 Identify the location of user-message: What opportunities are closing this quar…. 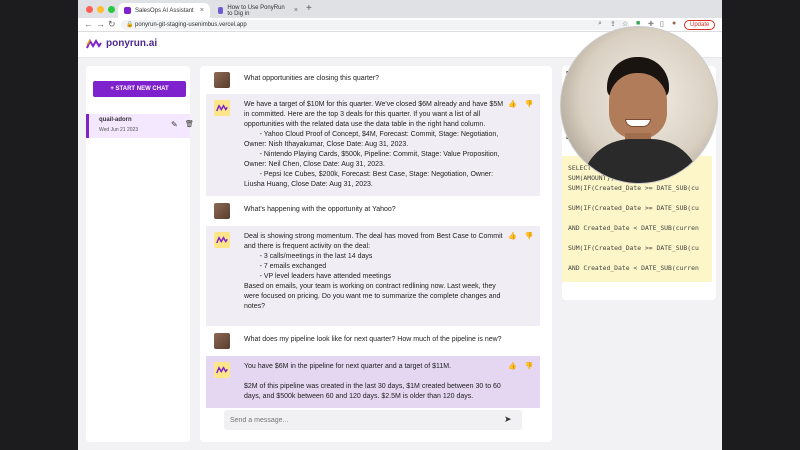
(373, 80).